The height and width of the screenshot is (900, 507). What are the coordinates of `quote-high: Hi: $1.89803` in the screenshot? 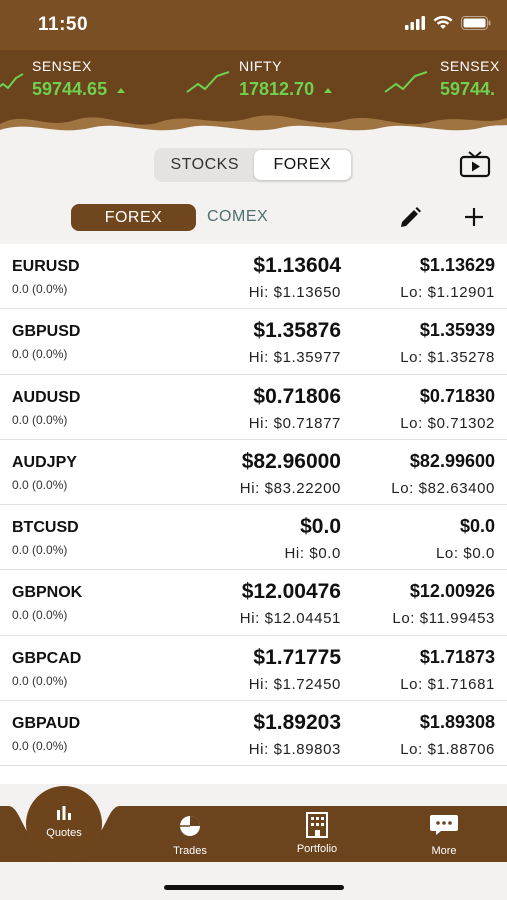 It's located at (294, 750).